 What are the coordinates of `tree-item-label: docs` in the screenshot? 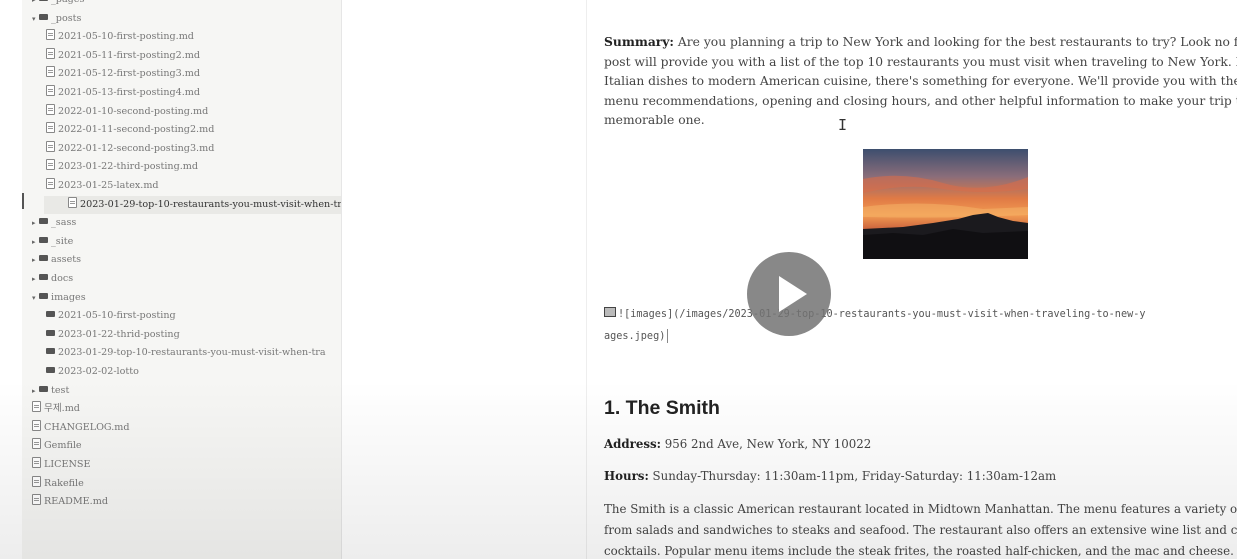 It's located at (62, 278).